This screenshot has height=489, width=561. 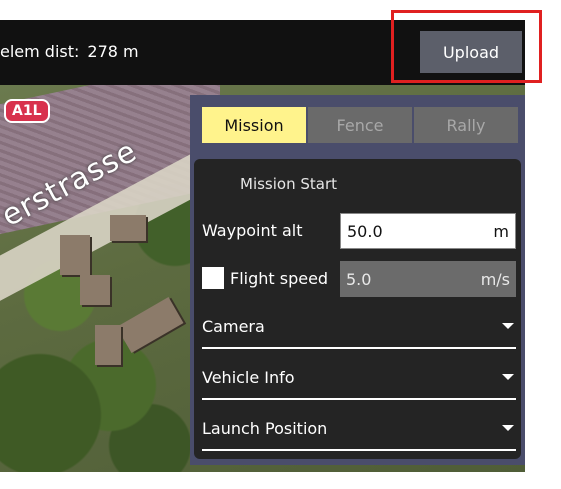 I want to click on telemetry-distance: elem dist: 278 m, so click(x=69, y=51).